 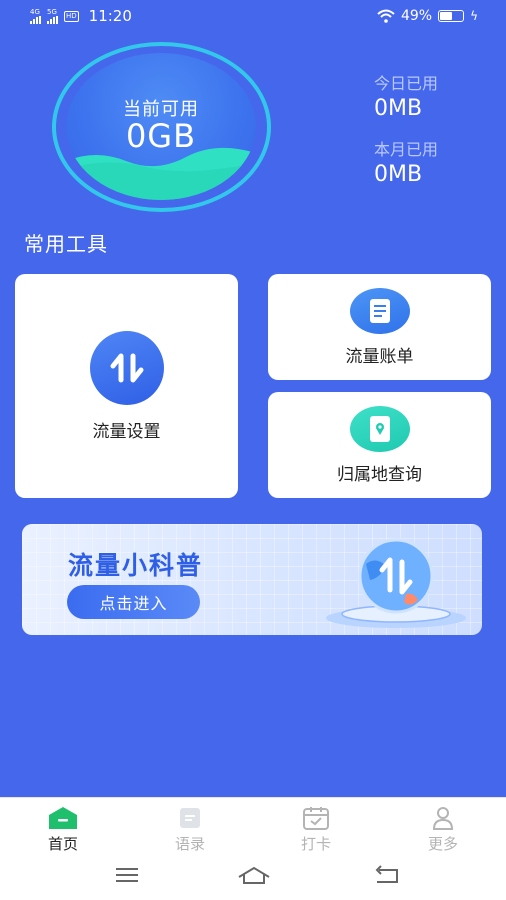 What do you see at coordinates (35, 16) in the screenshot?
I see `signal-4g-icon: 4G` at bounding box center [35, 16].